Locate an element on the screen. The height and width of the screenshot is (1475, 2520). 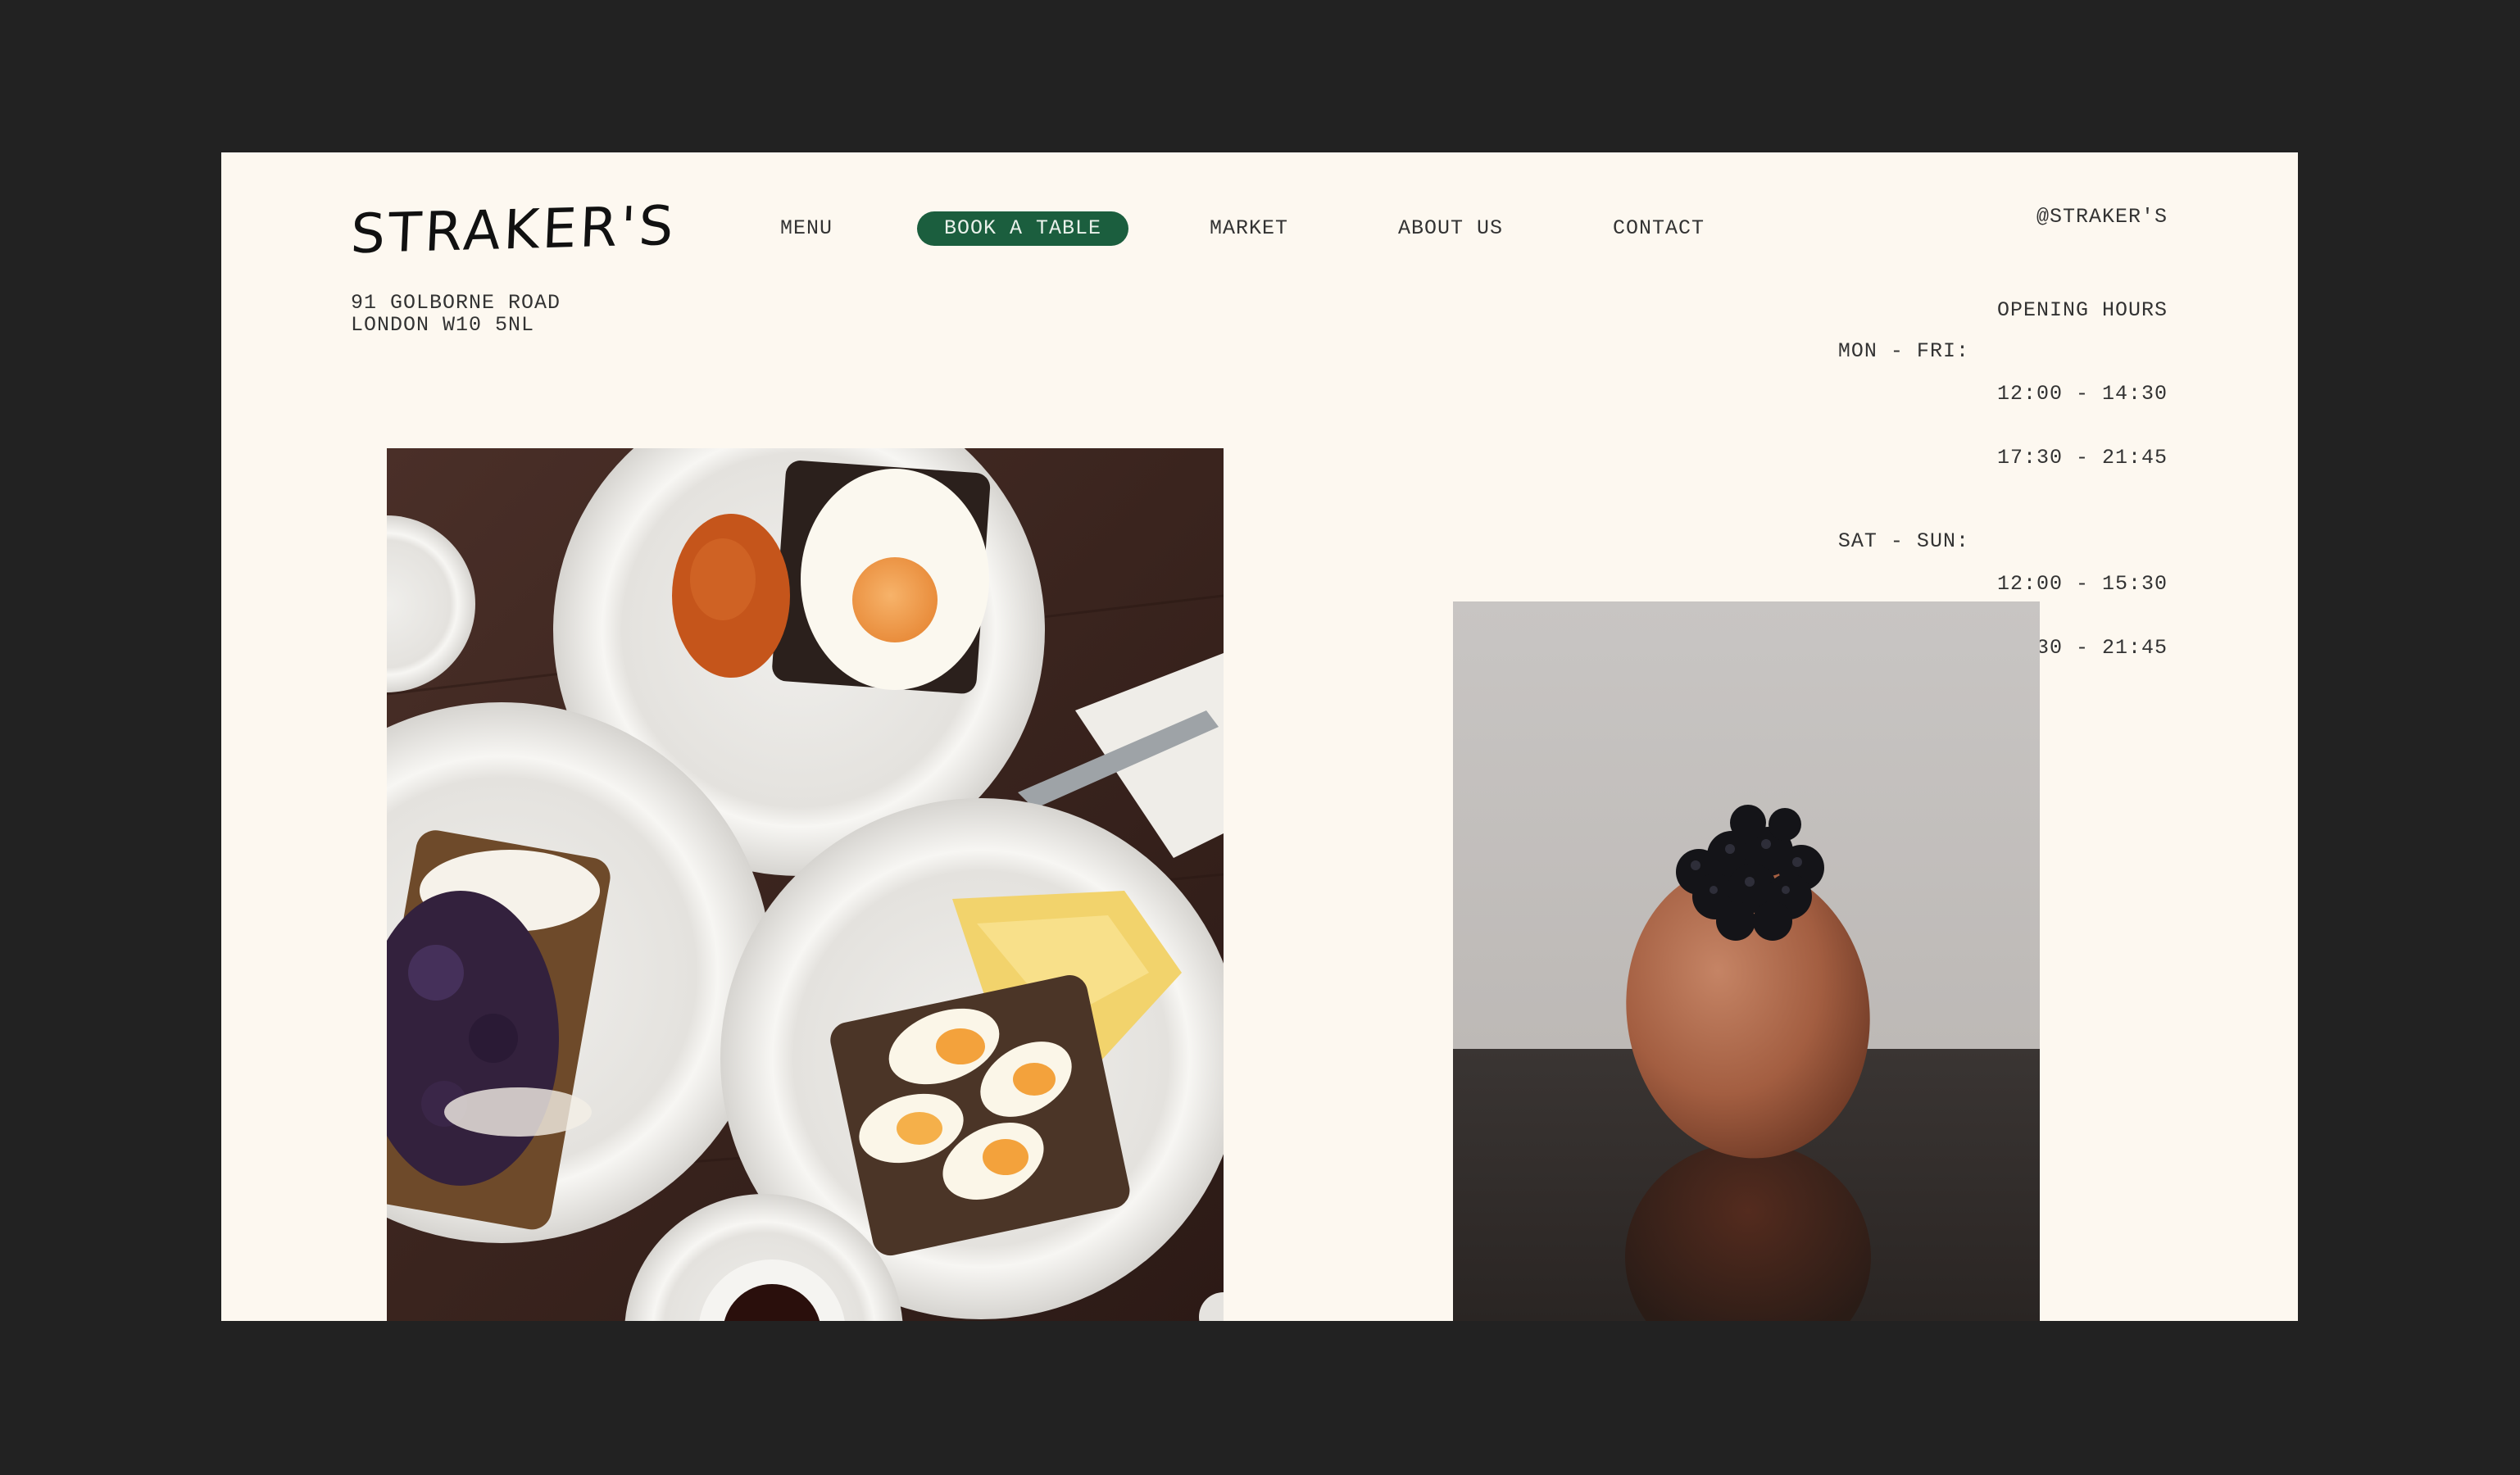
address-block: 91 GOLBORNE ROAD LONDON W10 5NL is located at coordinates (456, 314).